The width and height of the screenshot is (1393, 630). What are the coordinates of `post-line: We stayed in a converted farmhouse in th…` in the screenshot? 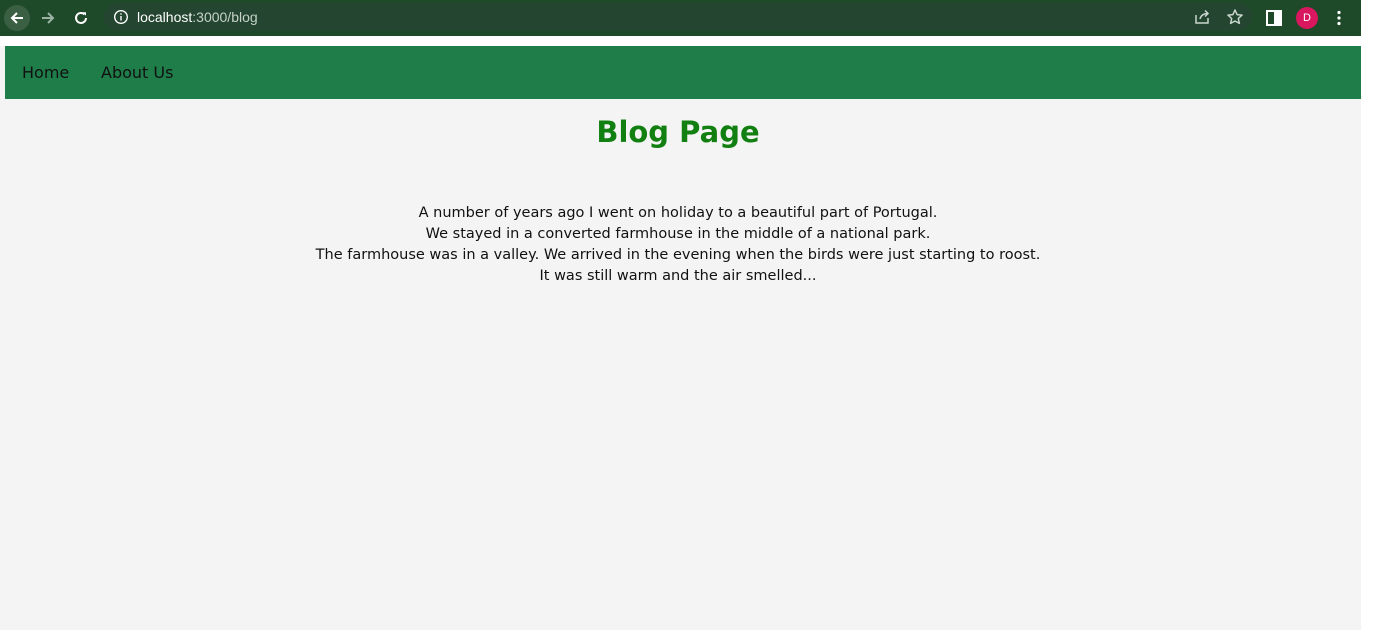 It's located at (678, 234).